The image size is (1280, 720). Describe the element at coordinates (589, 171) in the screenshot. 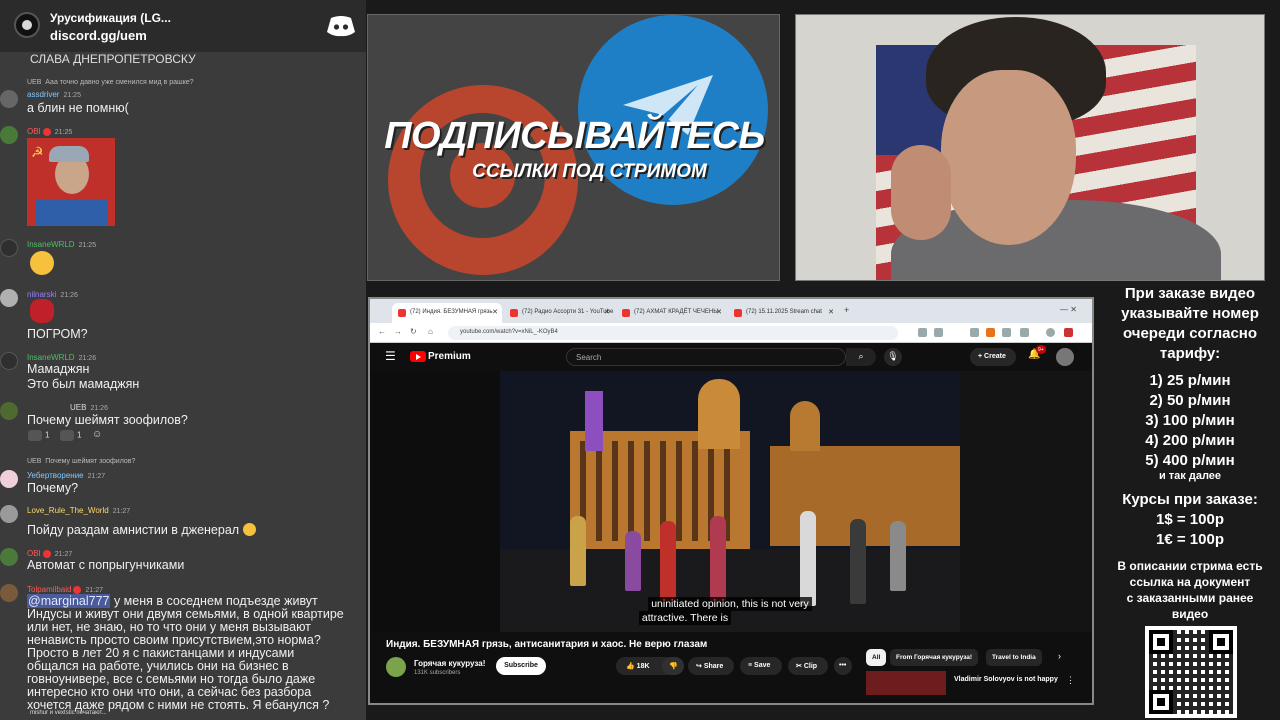

I see `promo-subline: ССЫЛКИ ПОД СТРИМОМ` at that location.